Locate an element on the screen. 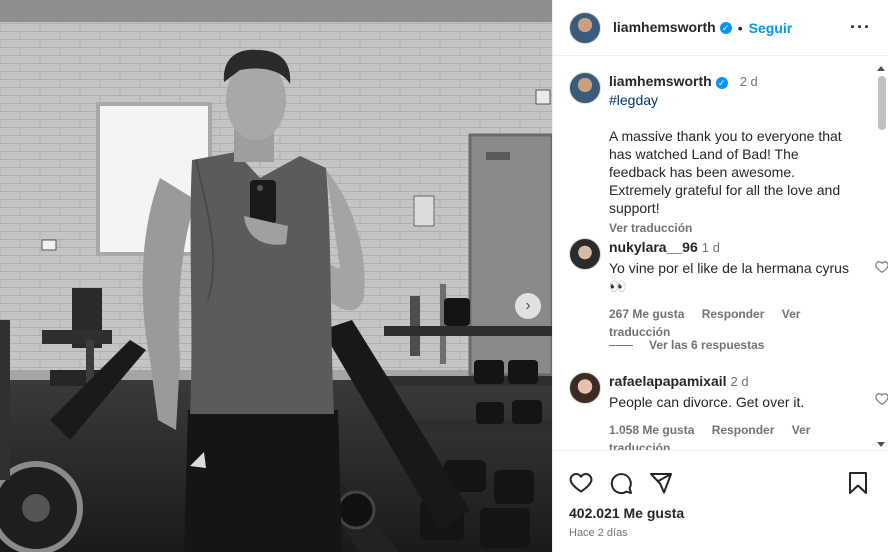 This screenshot has width=888, height=552. scroll-up-arrow is located at coordinates (881, 68).